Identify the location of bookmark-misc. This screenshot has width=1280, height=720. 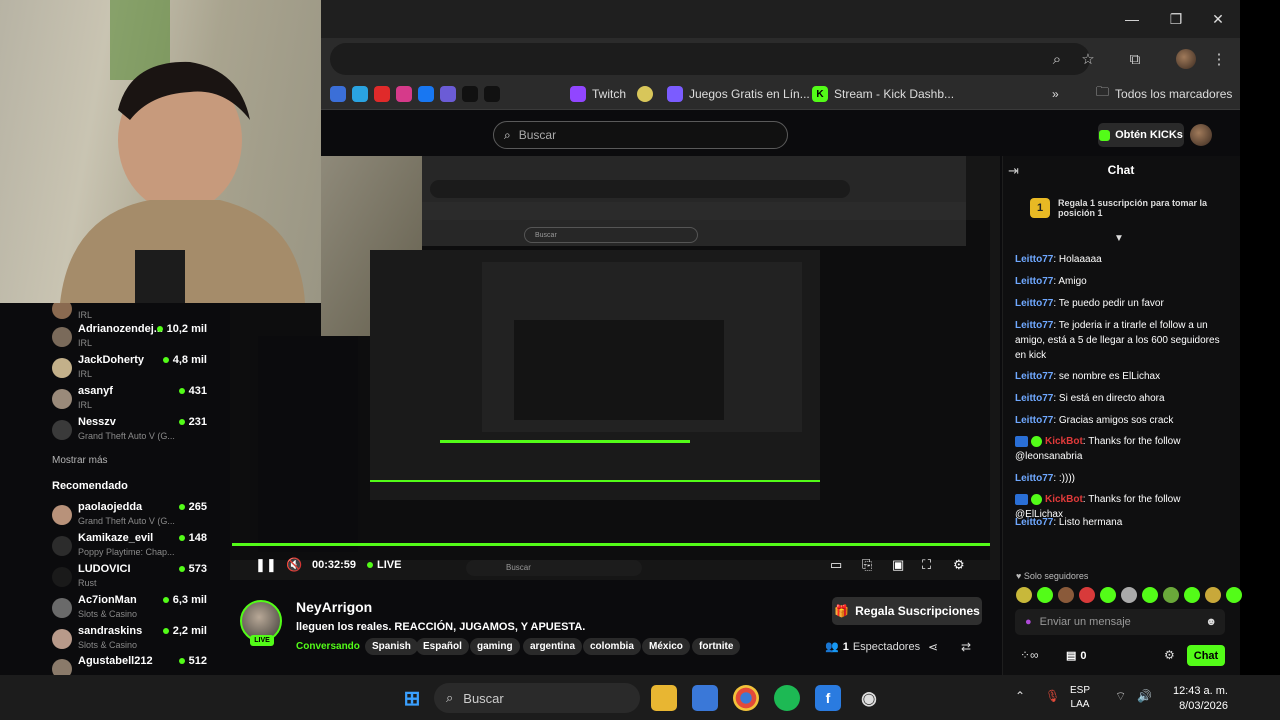
(645, 94).